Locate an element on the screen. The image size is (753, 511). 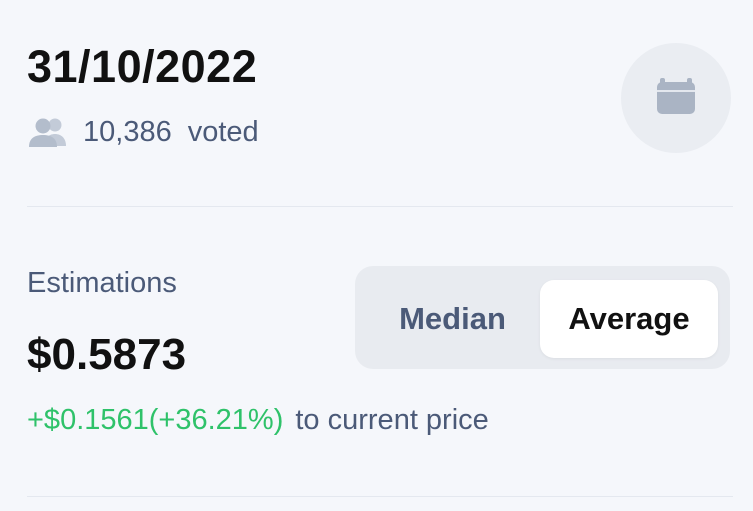
calendar-button is located at coordinates (676, 98).